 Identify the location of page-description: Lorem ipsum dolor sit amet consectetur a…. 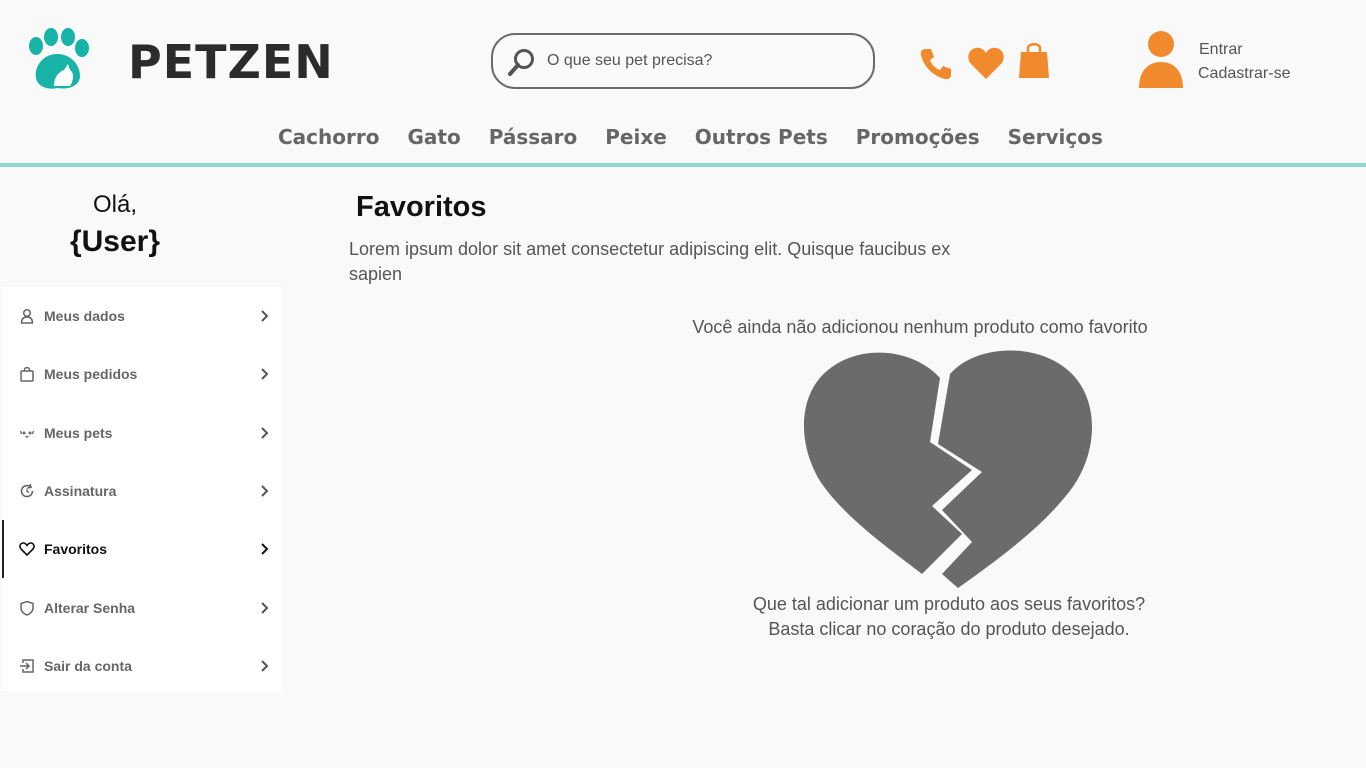
(650, 261).